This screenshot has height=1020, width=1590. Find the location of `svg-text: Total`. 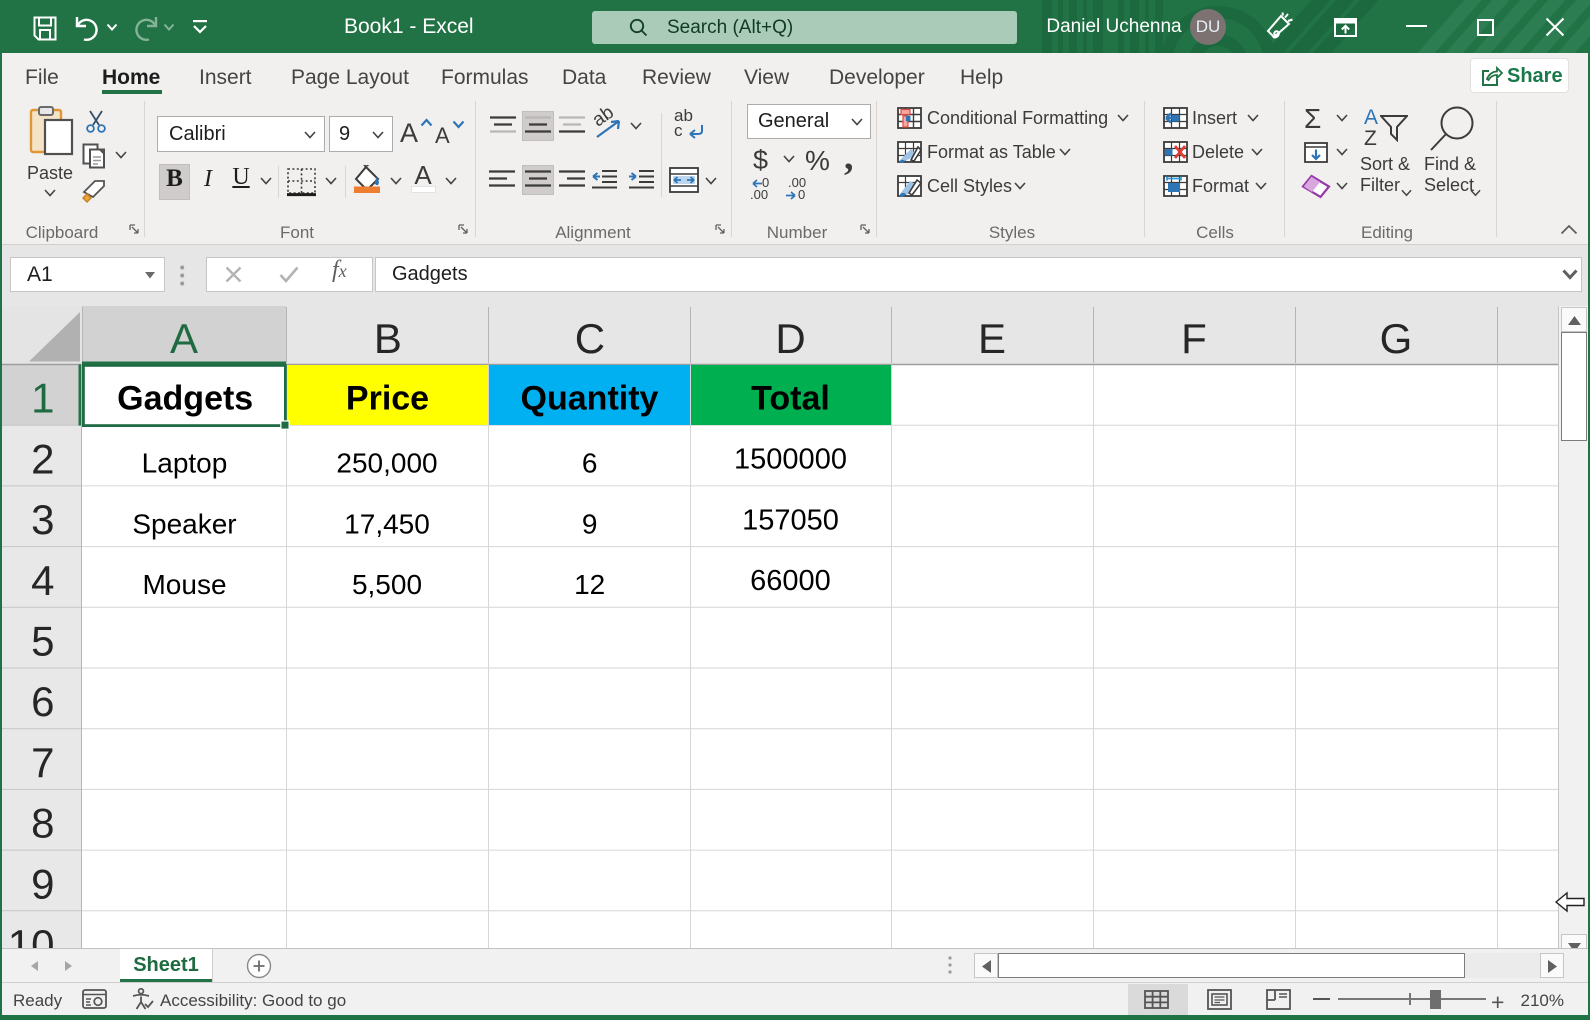

svg-text: Total is located at coordinates (790, 399).